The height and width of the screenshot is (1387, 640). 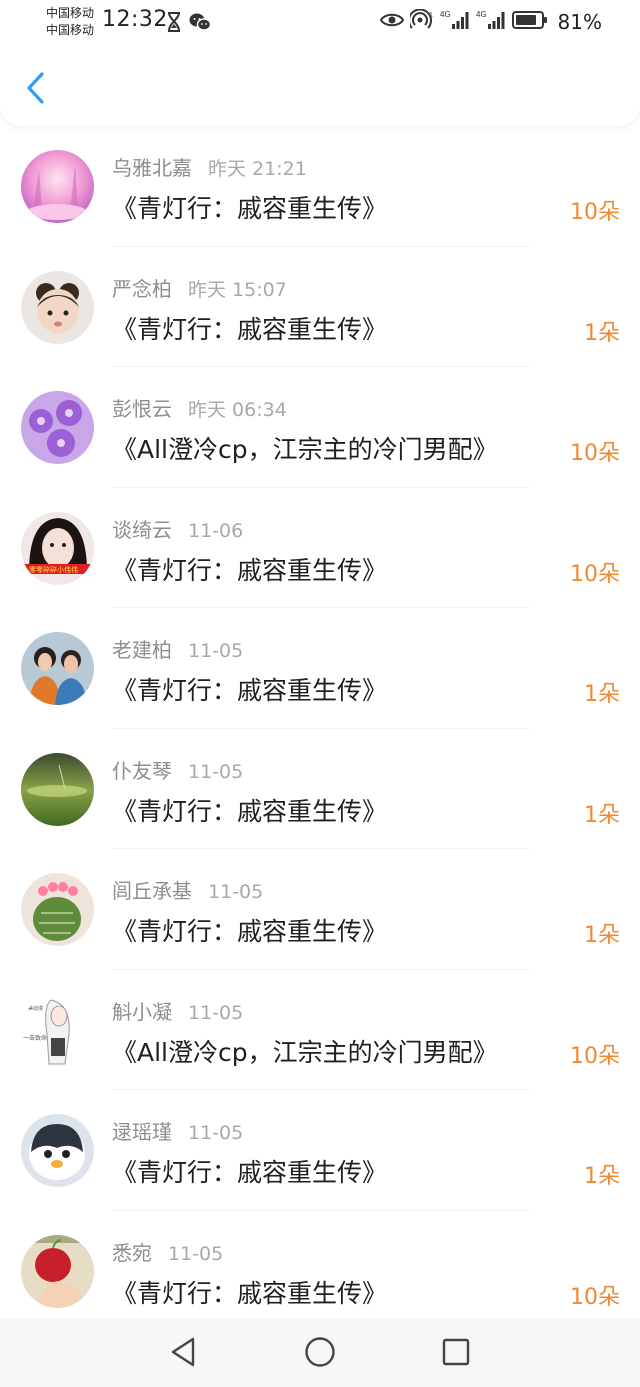 I want to click on user-info: 闾丘承基 11-05, so click(x=187, y=889).